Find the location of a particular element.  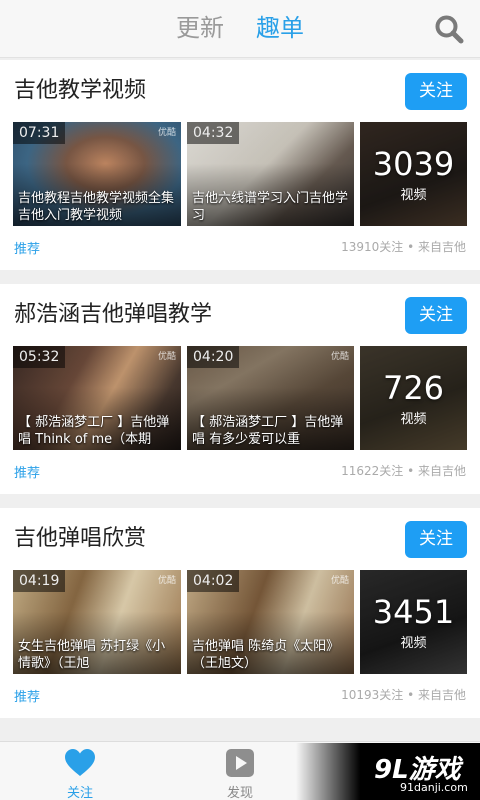

video-duration: 04:32 is located at coordinates (213, 133).